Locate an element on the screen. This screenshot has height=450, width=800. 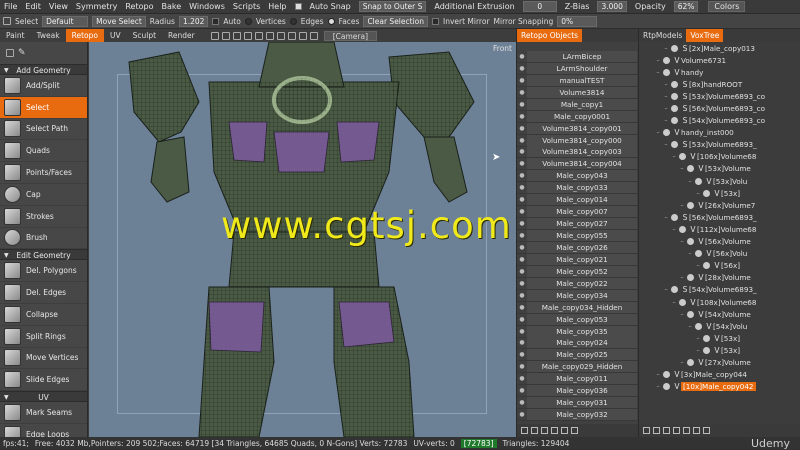
retopo-object-row: ● Male_copy007 is located at coordinates (578, 212).